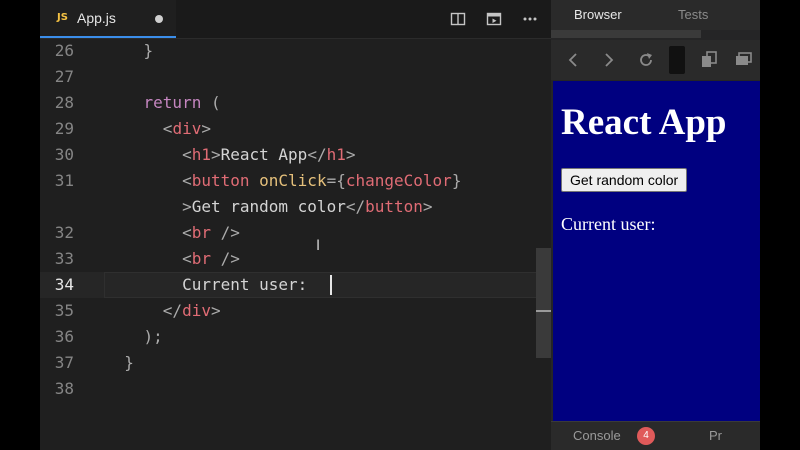 The height and width of the screenshot is (450, 800). I want to click on browser-toolbar, so click(655, 60).